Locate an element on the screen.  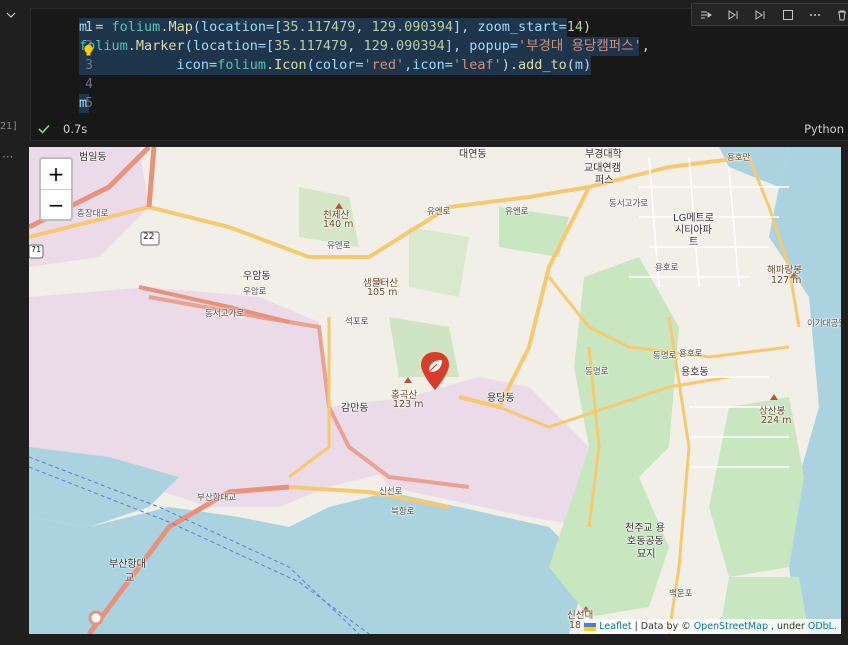
route-shield: 71 is located at coordinates (36, 249).